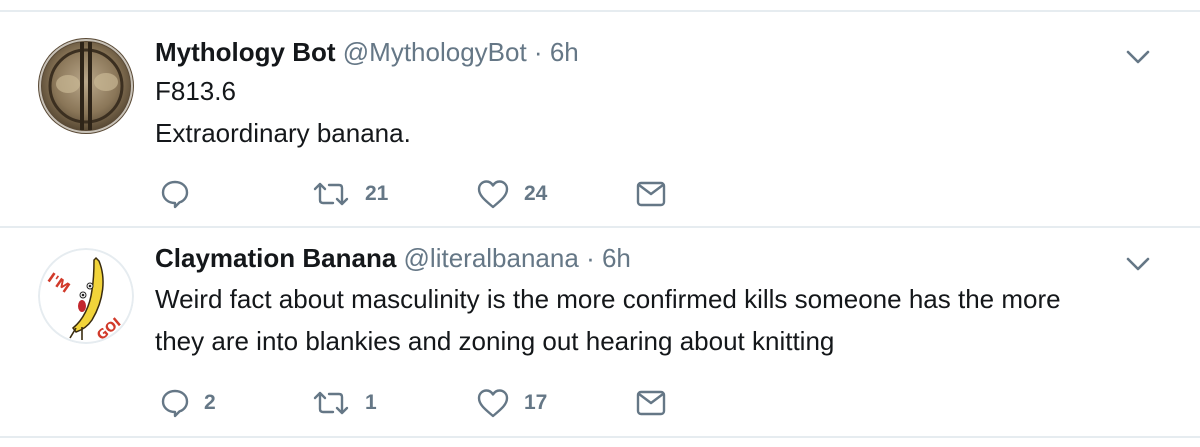 The width and height of the screenshot is (1200, 447). I want to click on retweet-button: 1, so click(344, 403).